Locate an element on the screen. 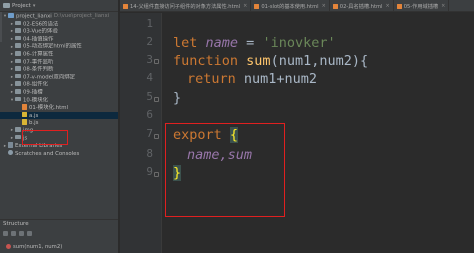 This screenshot has height=253, width=474. line-number: 1 is located at coordinates (149, 23).